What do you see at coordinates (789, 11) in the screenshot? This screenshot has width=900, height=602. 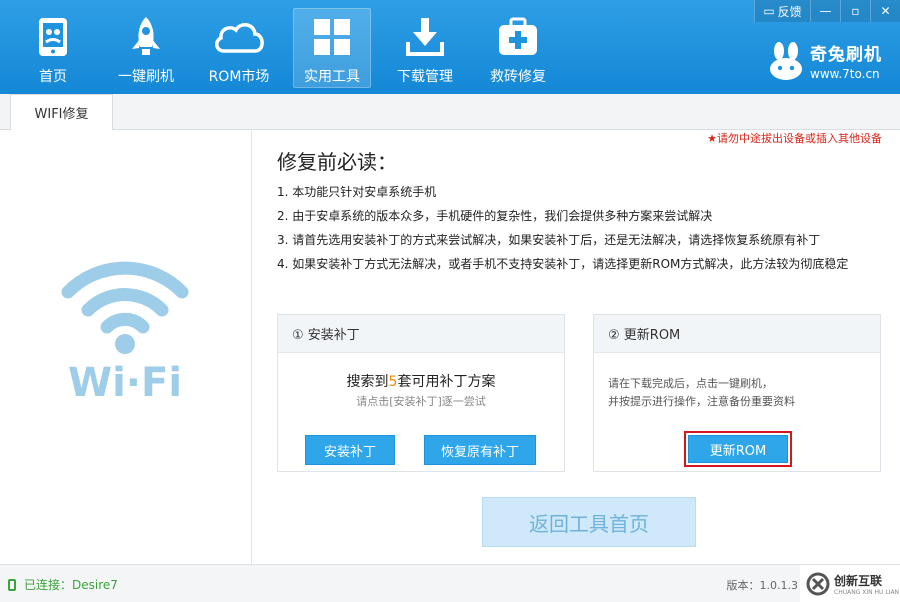 I see `feedback-label: 反馈` at bounding box center [789, 11].